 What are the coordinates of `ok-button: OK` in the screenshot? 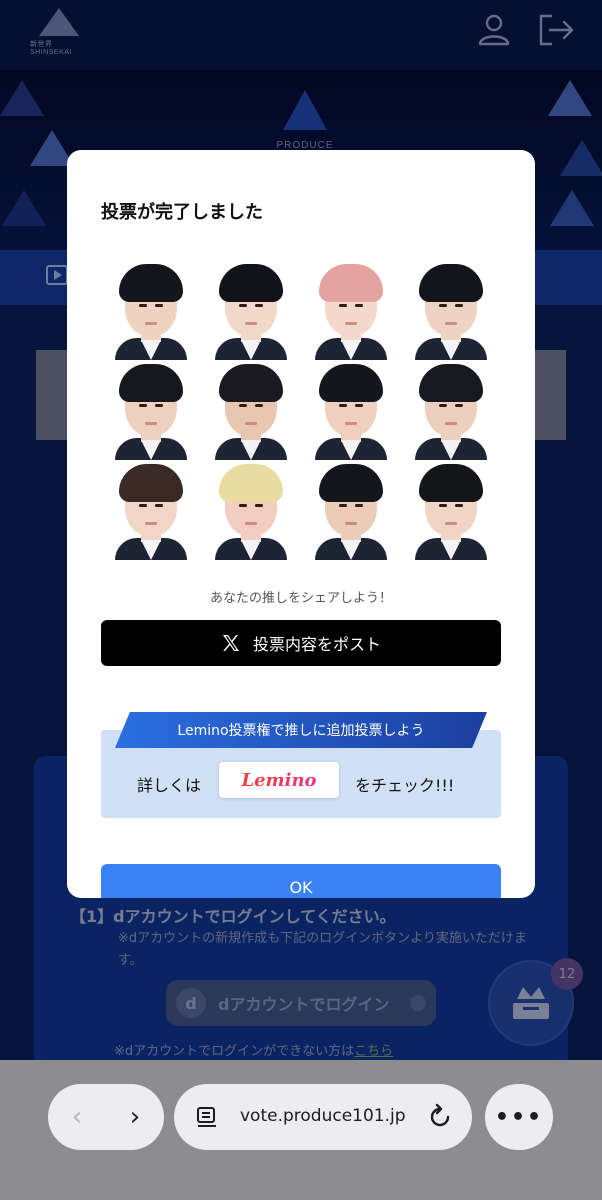 It's located at (301, 881).